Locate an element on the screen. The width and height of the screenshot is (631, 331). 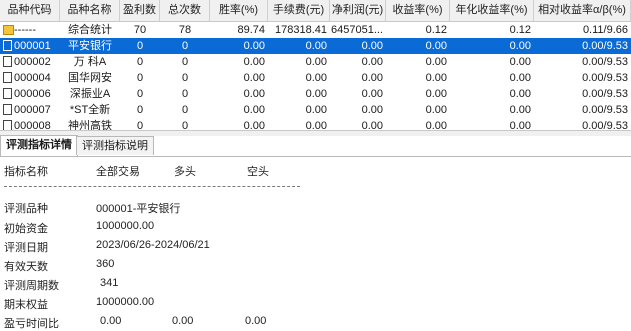
detail-header-all: 全部交易 is located at coordinates (118, 172).